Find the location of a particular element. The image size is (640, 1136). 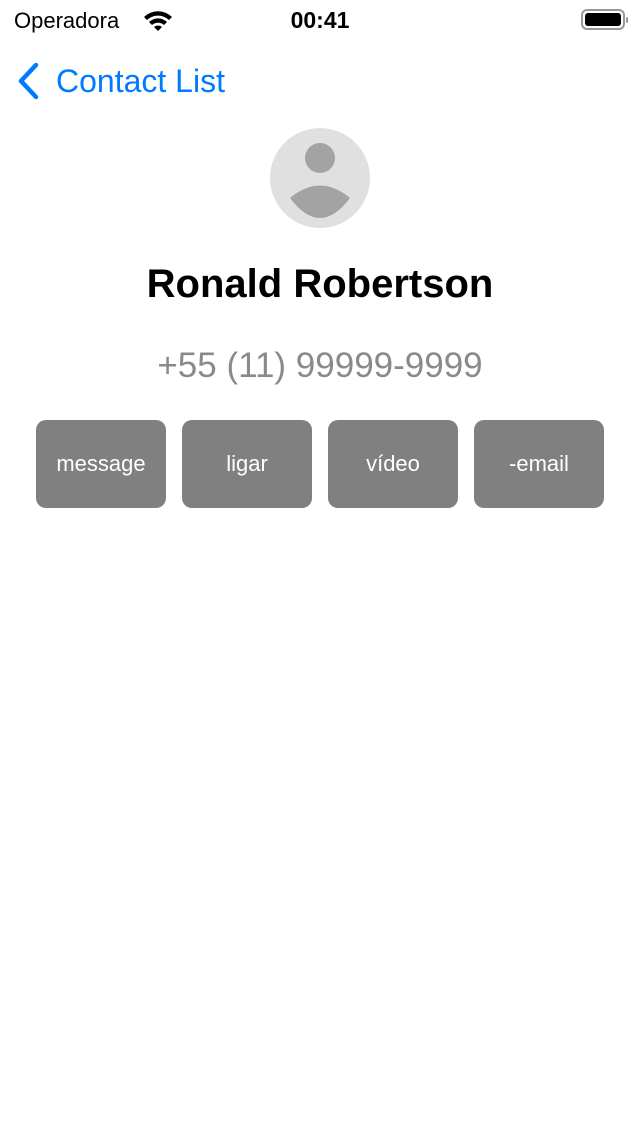

call-button: ligar is located at coordinates (247, 464).